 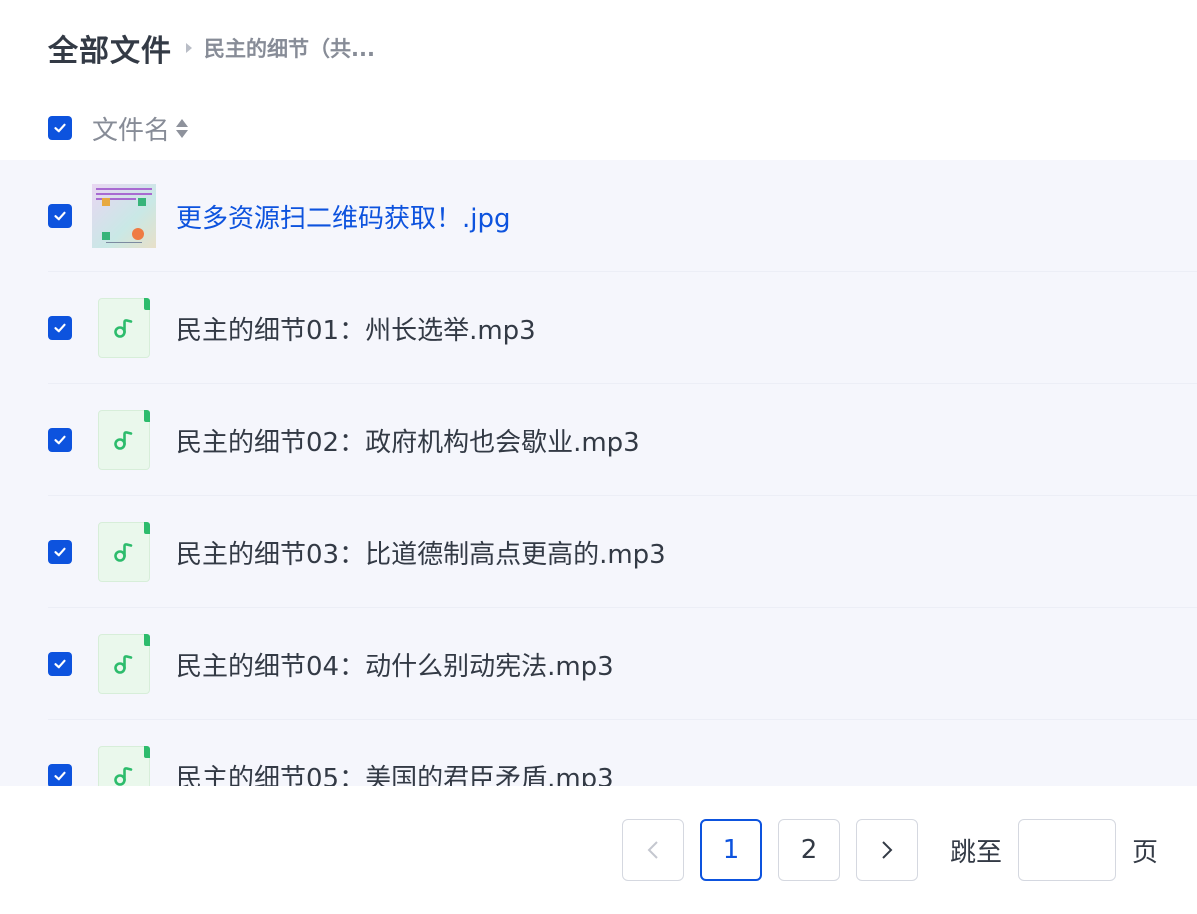 What do you see at coordinates (110, 48) in the screenshot?
I see `breadcrumb-root: 全部文件` at bounding box center [110, 48].